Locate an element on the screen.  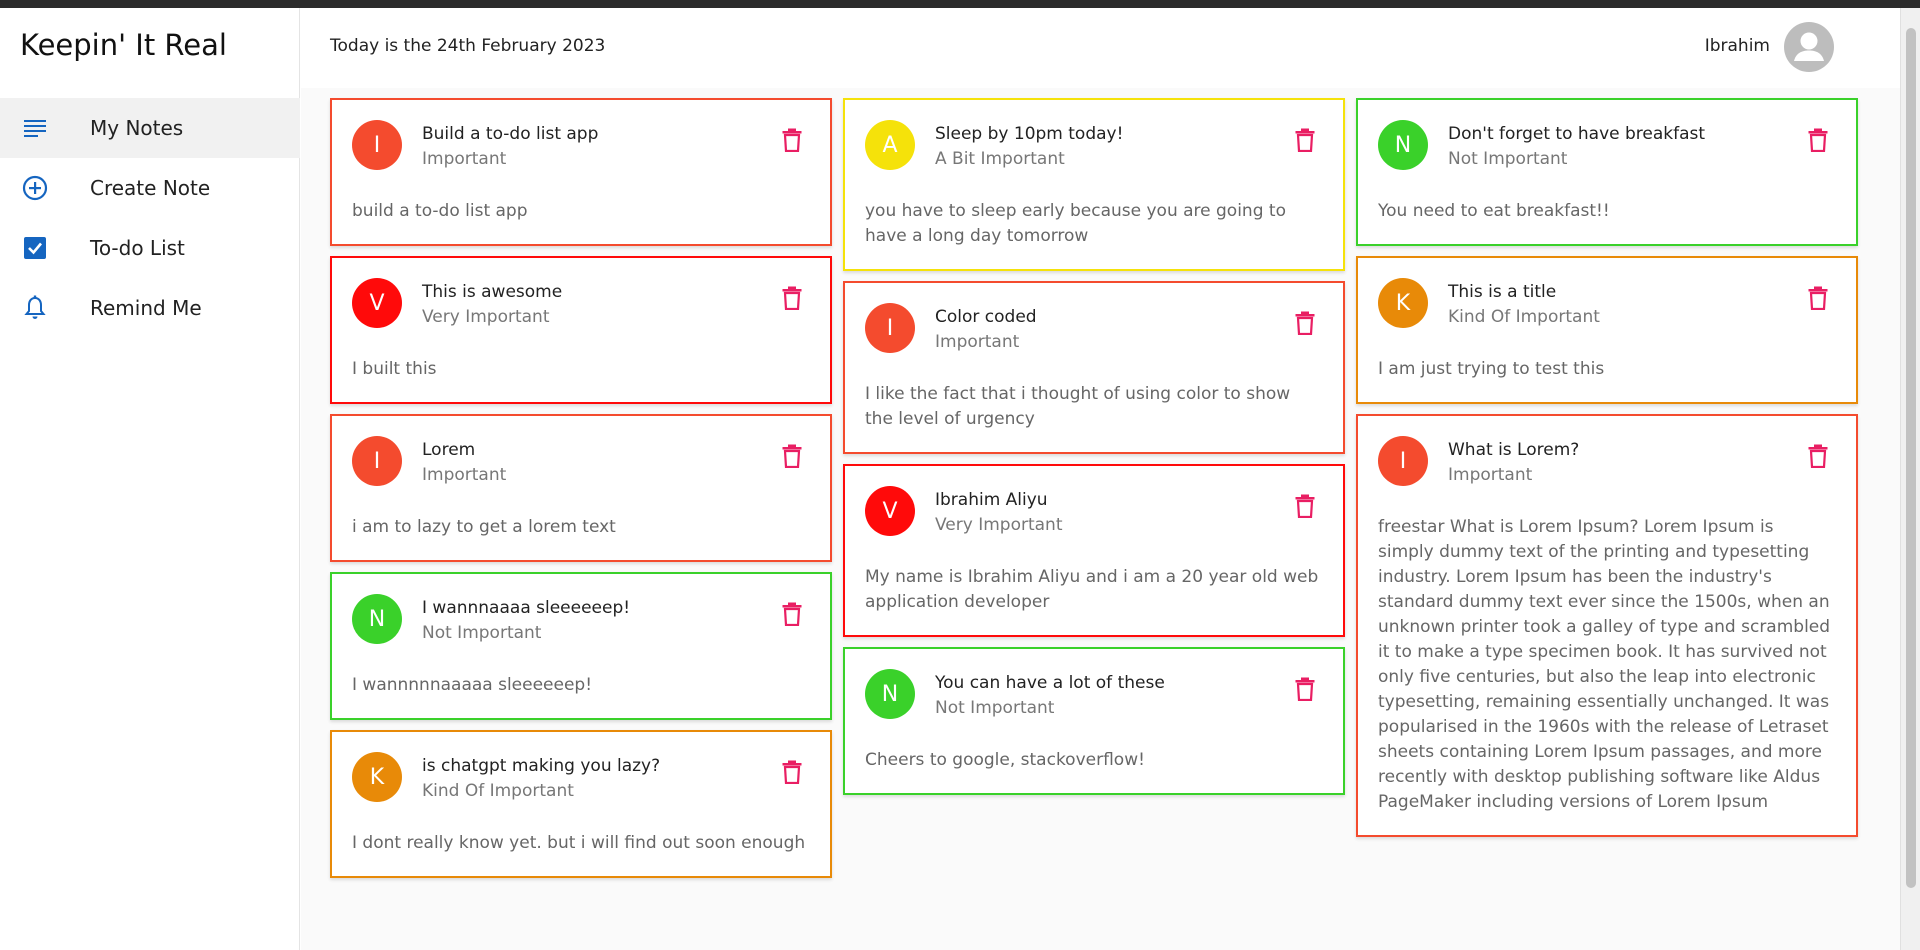
avatar is located at coordinates (1809, 47).